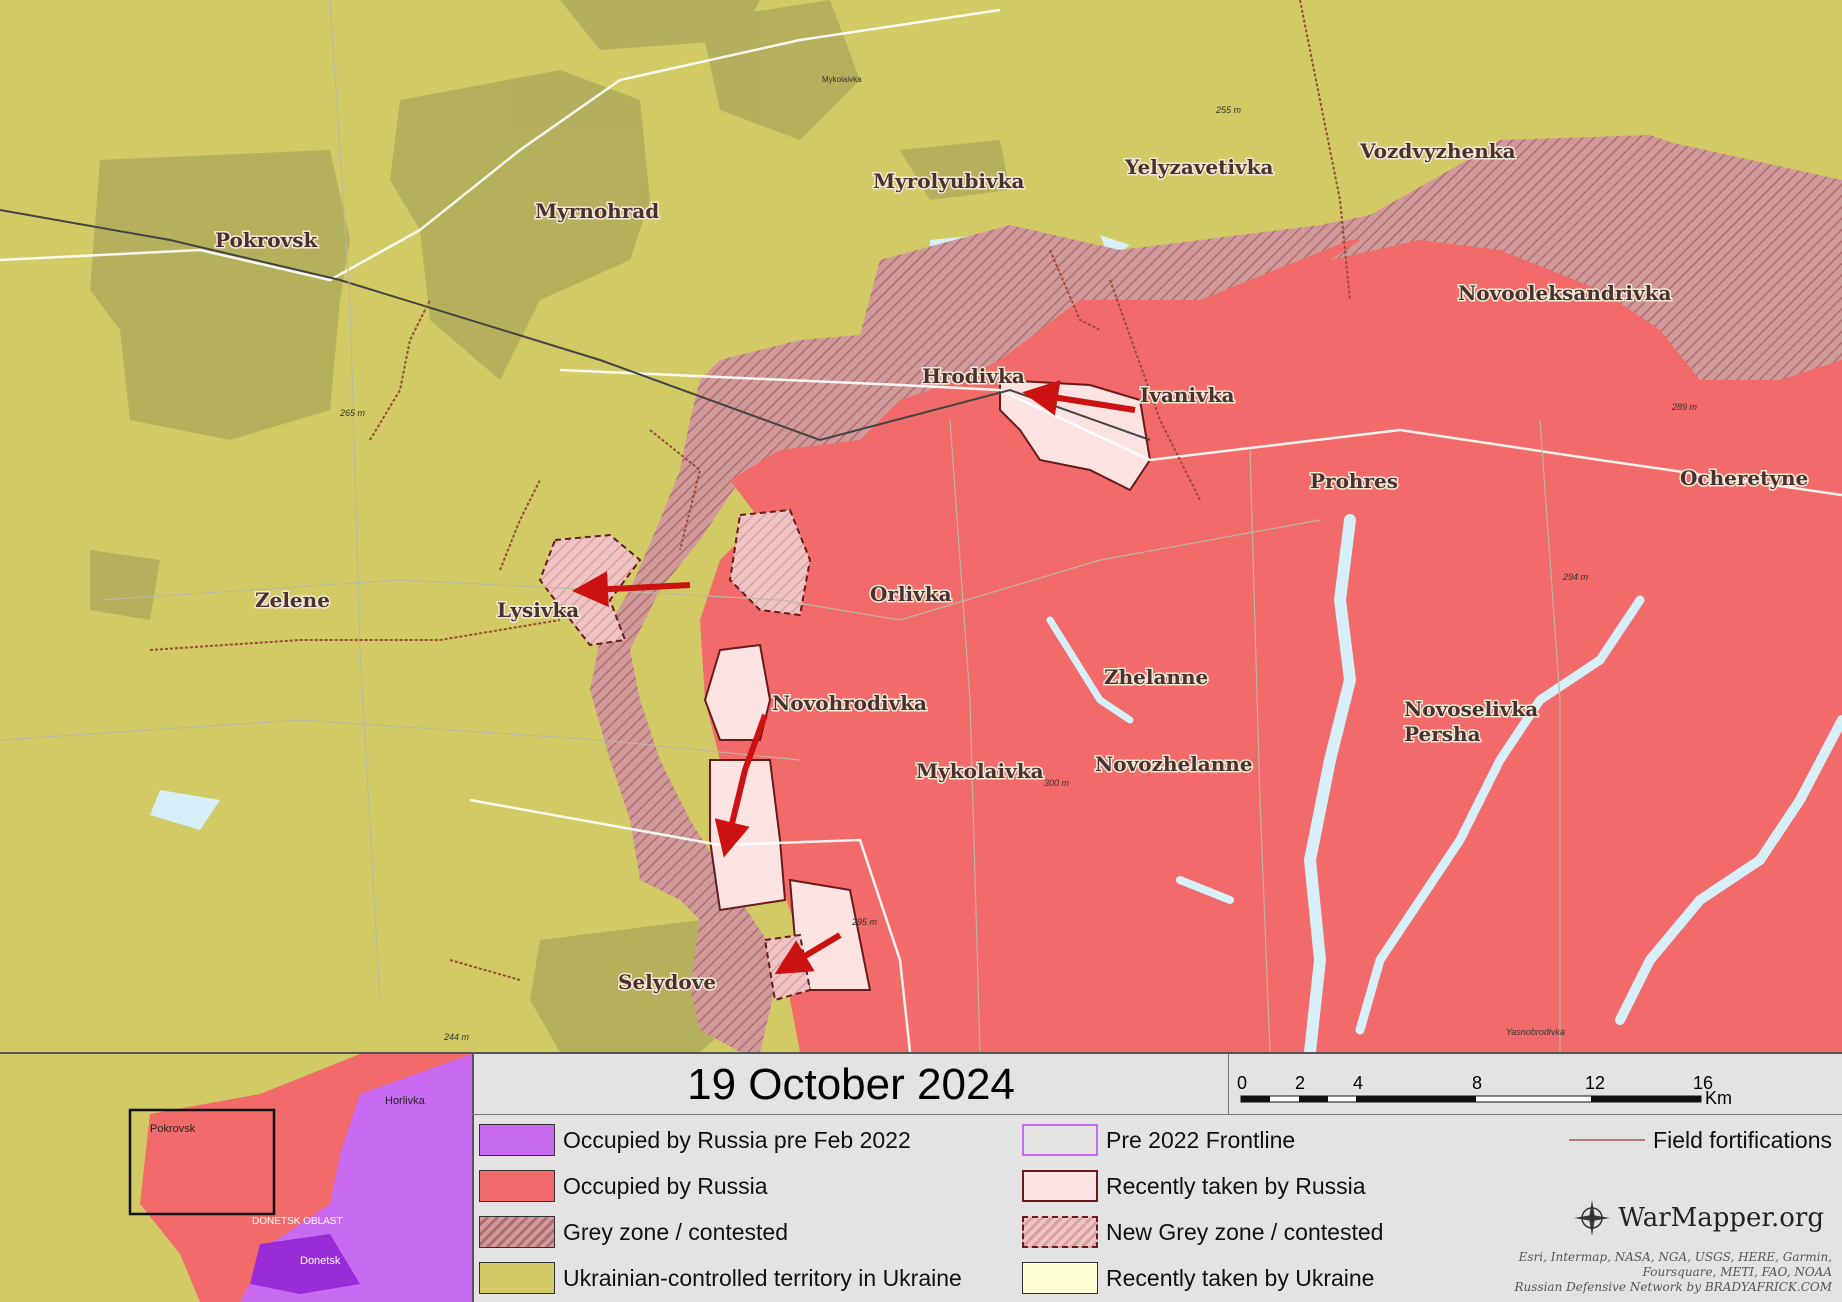 The image size is (1842, 1302). What do you see at coordinates (1201, 1139) in the screenshot?
I see `legend-label: Pre 2022 Frontline` at bounding box center [1201, 1139].